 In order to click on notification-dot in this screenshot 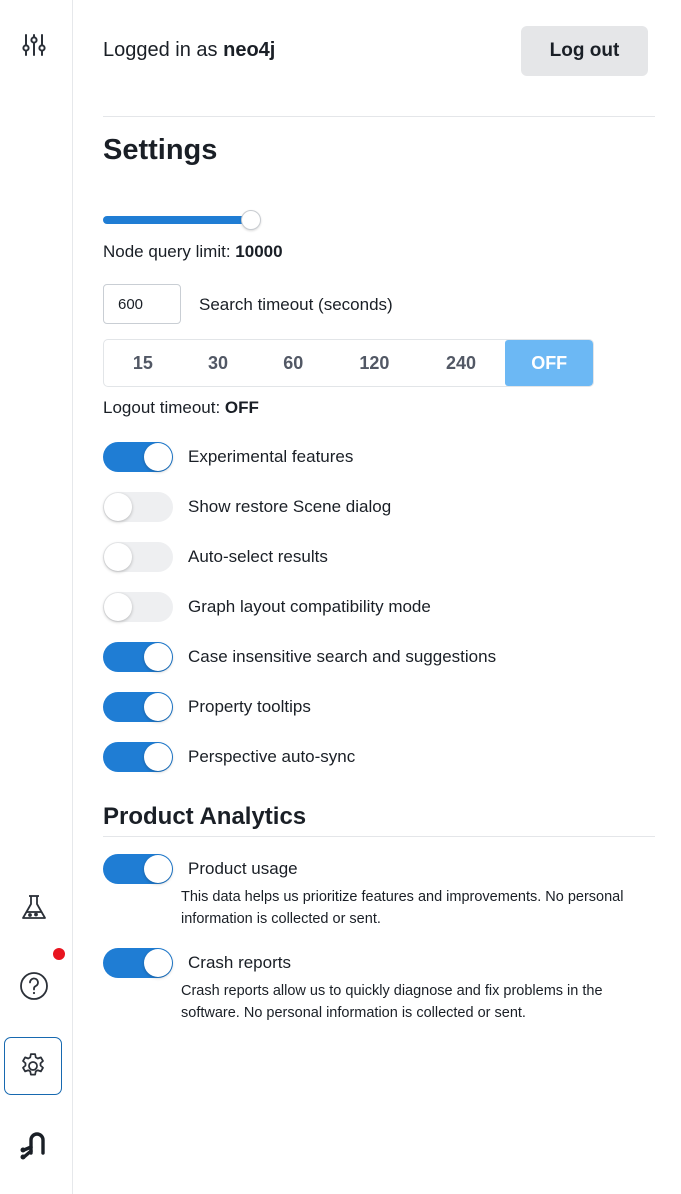, I will do `click(59, 954)`.